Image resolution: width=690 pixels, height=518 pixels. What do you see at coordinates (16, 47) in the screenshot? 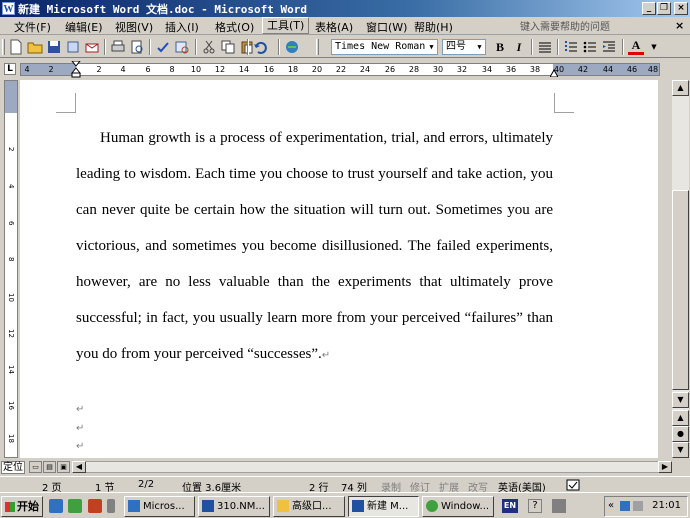
I see `new-document-icon` at bounding box center [16, 47].